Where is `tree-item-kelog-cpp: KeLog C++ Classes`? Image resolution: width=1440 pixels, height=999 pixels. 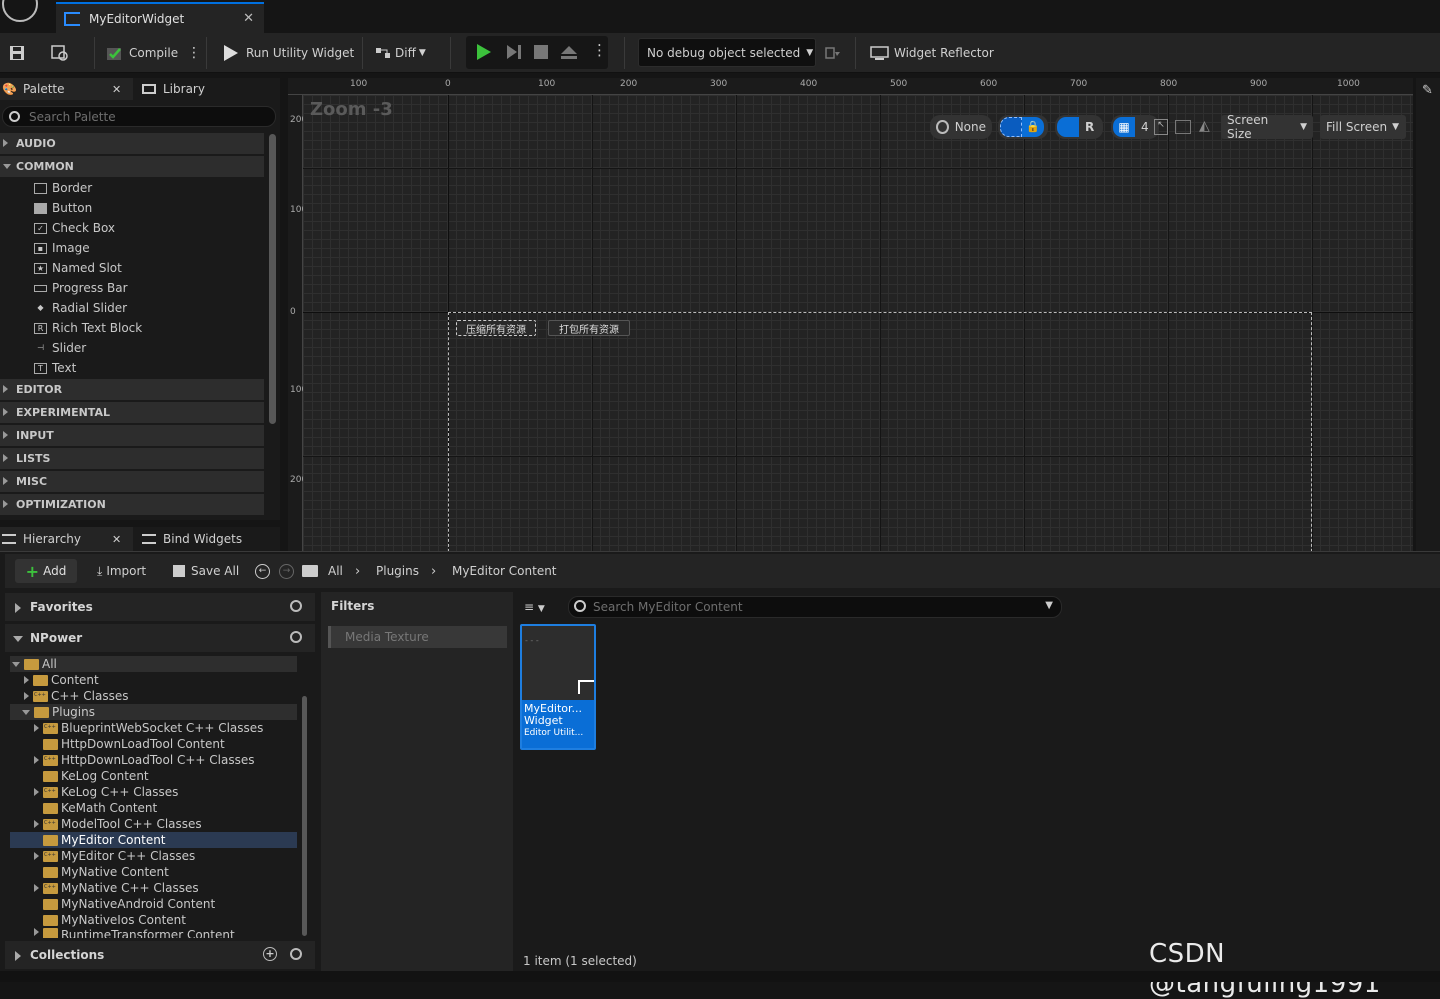
tree-item-kelog-cpp: KeLog C++ Classes is located at coordinates (153, 792).